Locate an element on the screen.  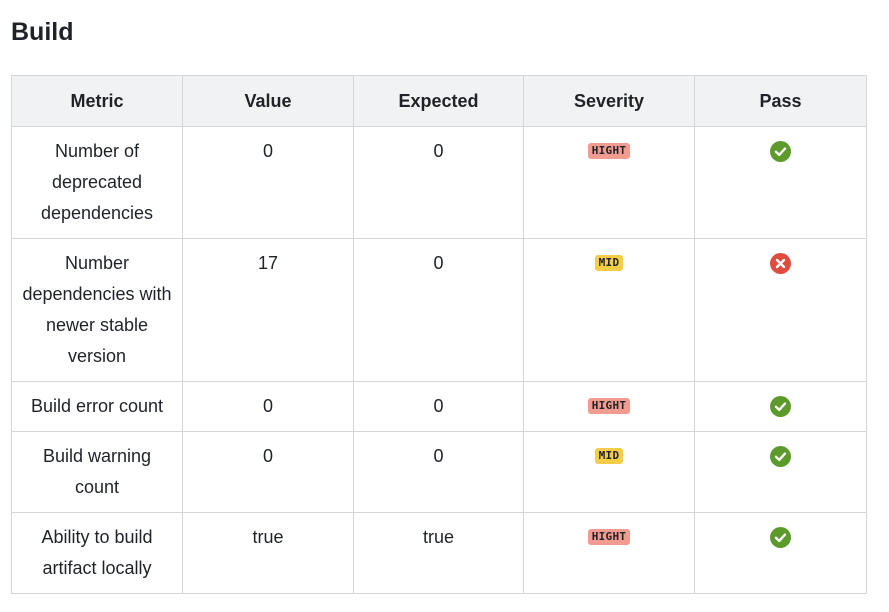
column-header-severity: Severity is located at coordinates (609, 101).